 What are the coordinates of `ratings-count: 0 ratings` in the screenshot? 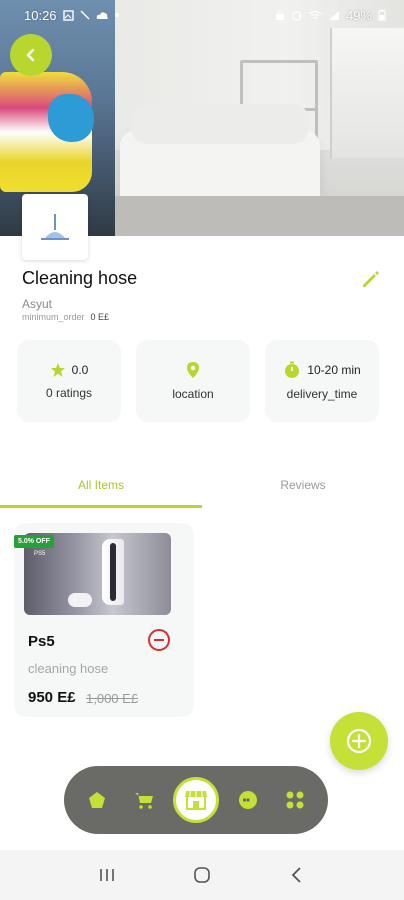 It's located at (69, 393).